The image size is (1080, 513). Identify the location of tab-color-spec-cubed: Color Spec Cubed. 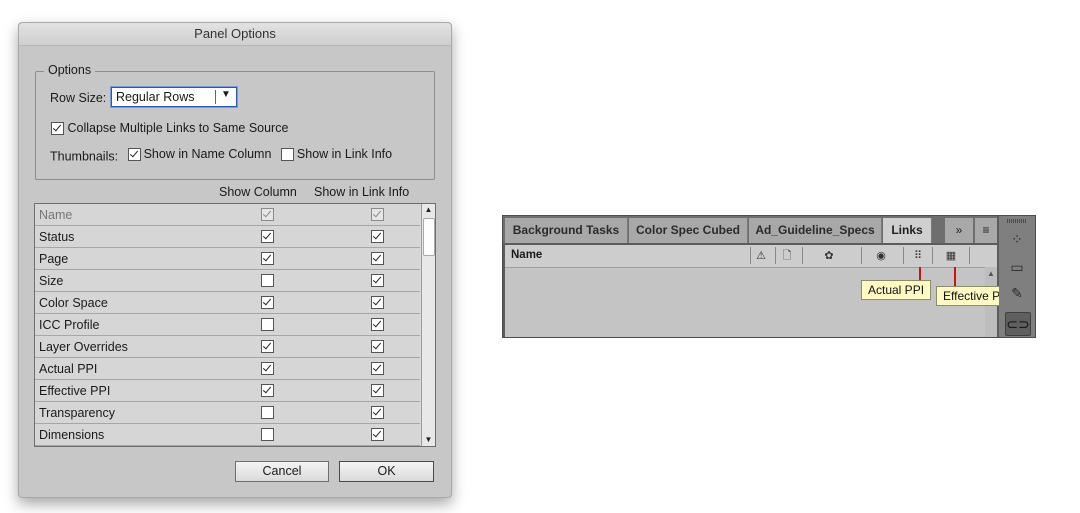
(688, 230).